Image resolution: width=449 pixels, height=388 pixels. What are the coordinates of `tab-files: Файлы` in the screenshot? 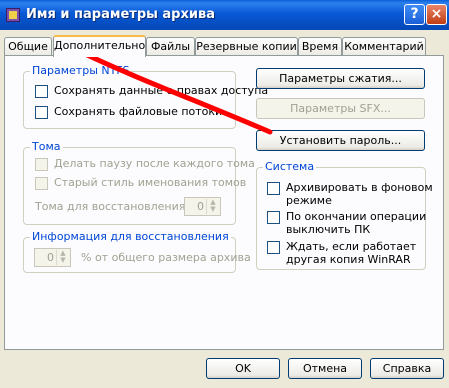 It's located at (170, 46).